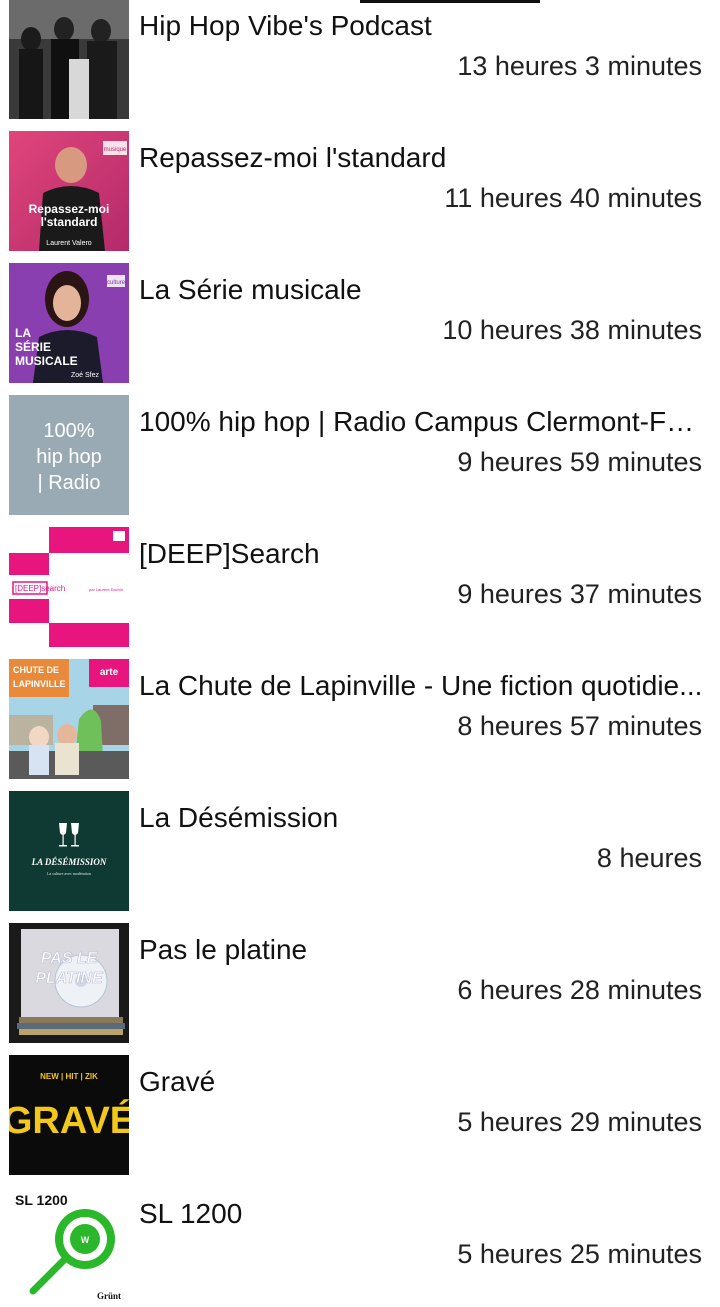 The height and width of the screenshot is (1307, 720). I want to click on podcast-cover-pas-le-platine: PAS LE PLATINE, so click(69, 983).